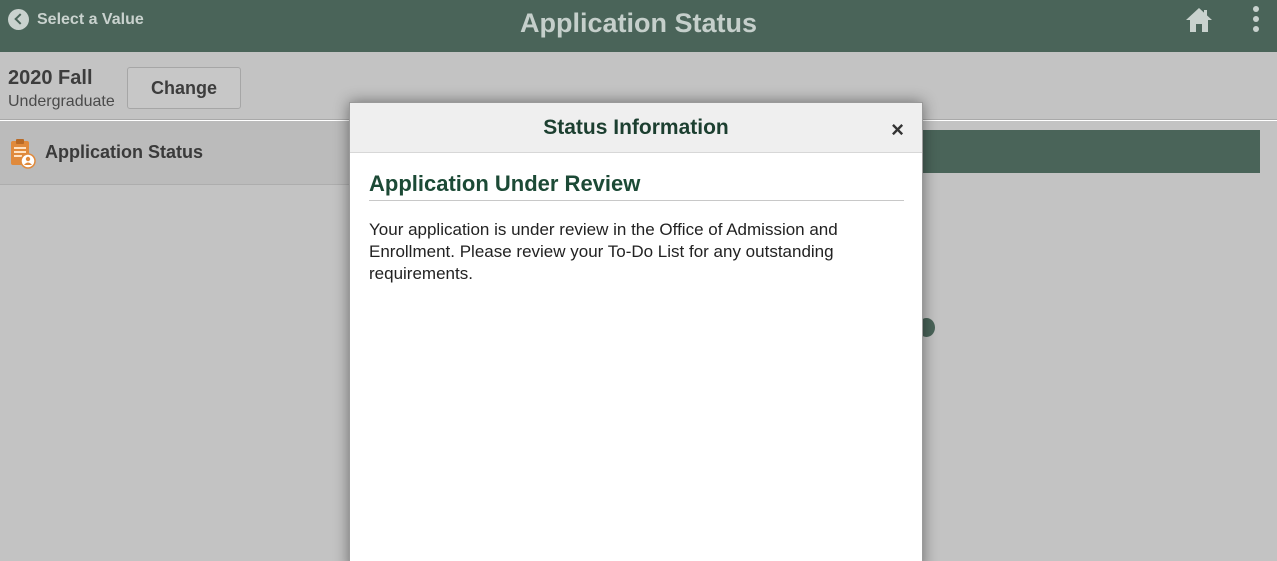  I want to click on header-bar: Select a Value Application Status, so click(638, 26).